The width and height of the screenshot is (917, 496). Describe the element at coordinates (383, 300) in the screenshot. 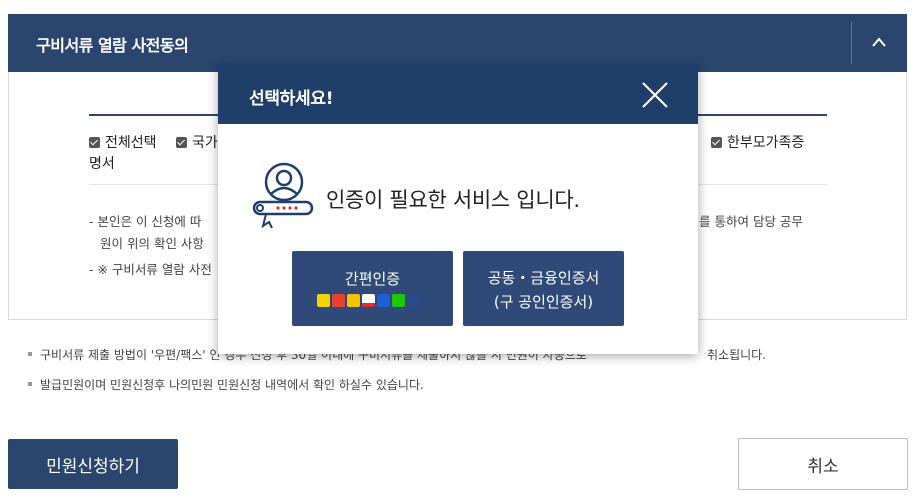

I see `payco-icon` at that location.